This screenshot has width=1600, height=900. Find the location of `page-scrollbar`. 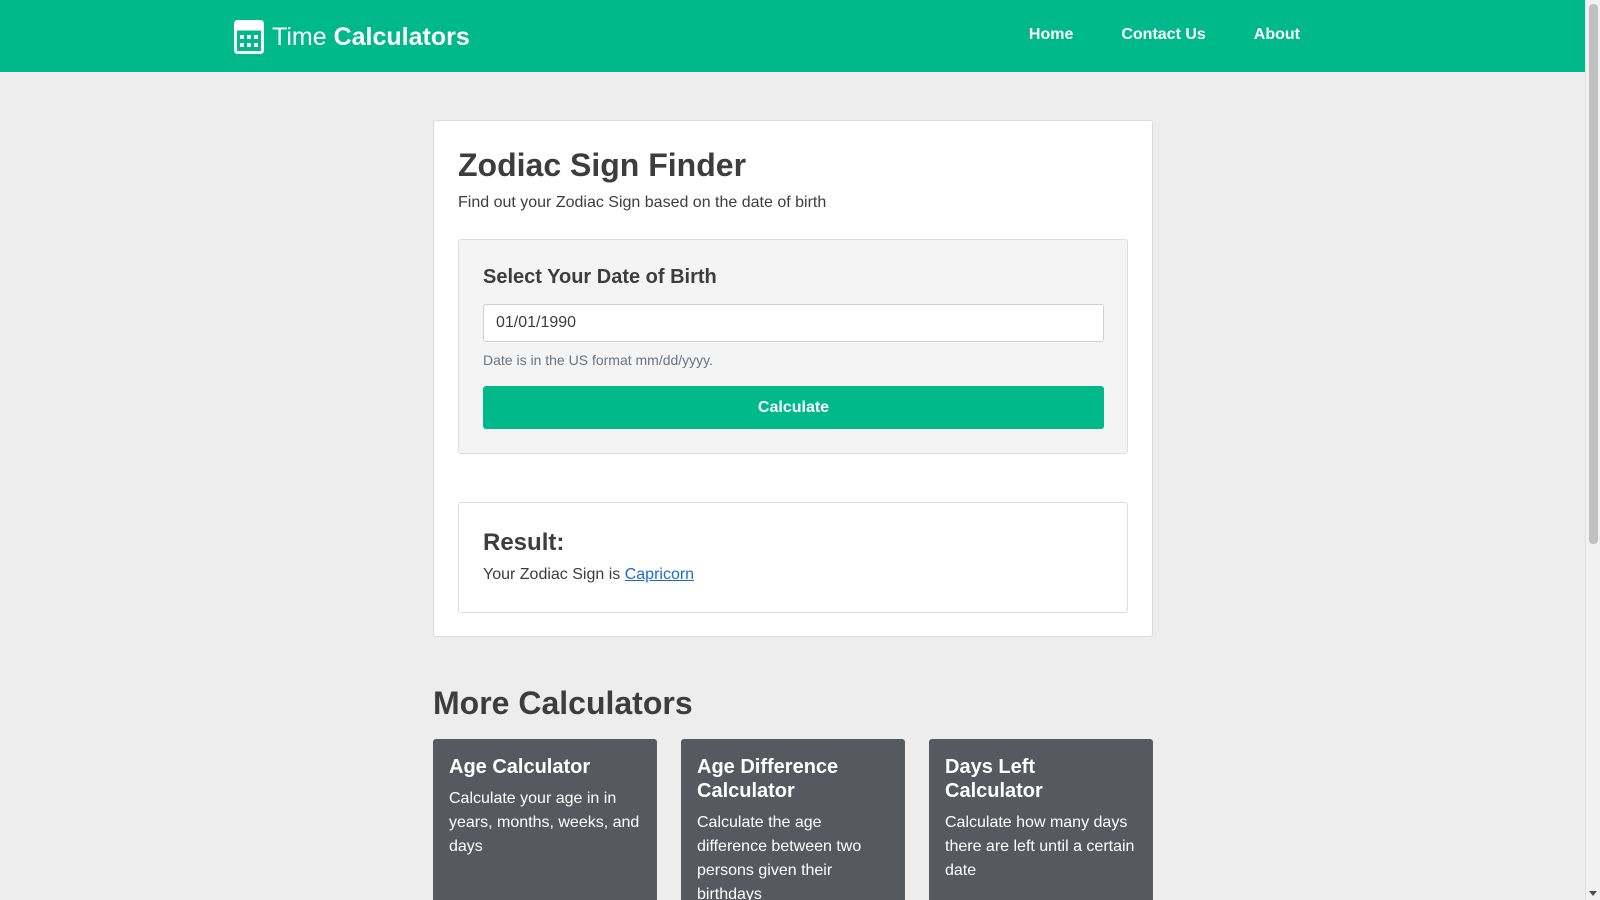

page-scrollbar is located at coordinates (1592, 450).